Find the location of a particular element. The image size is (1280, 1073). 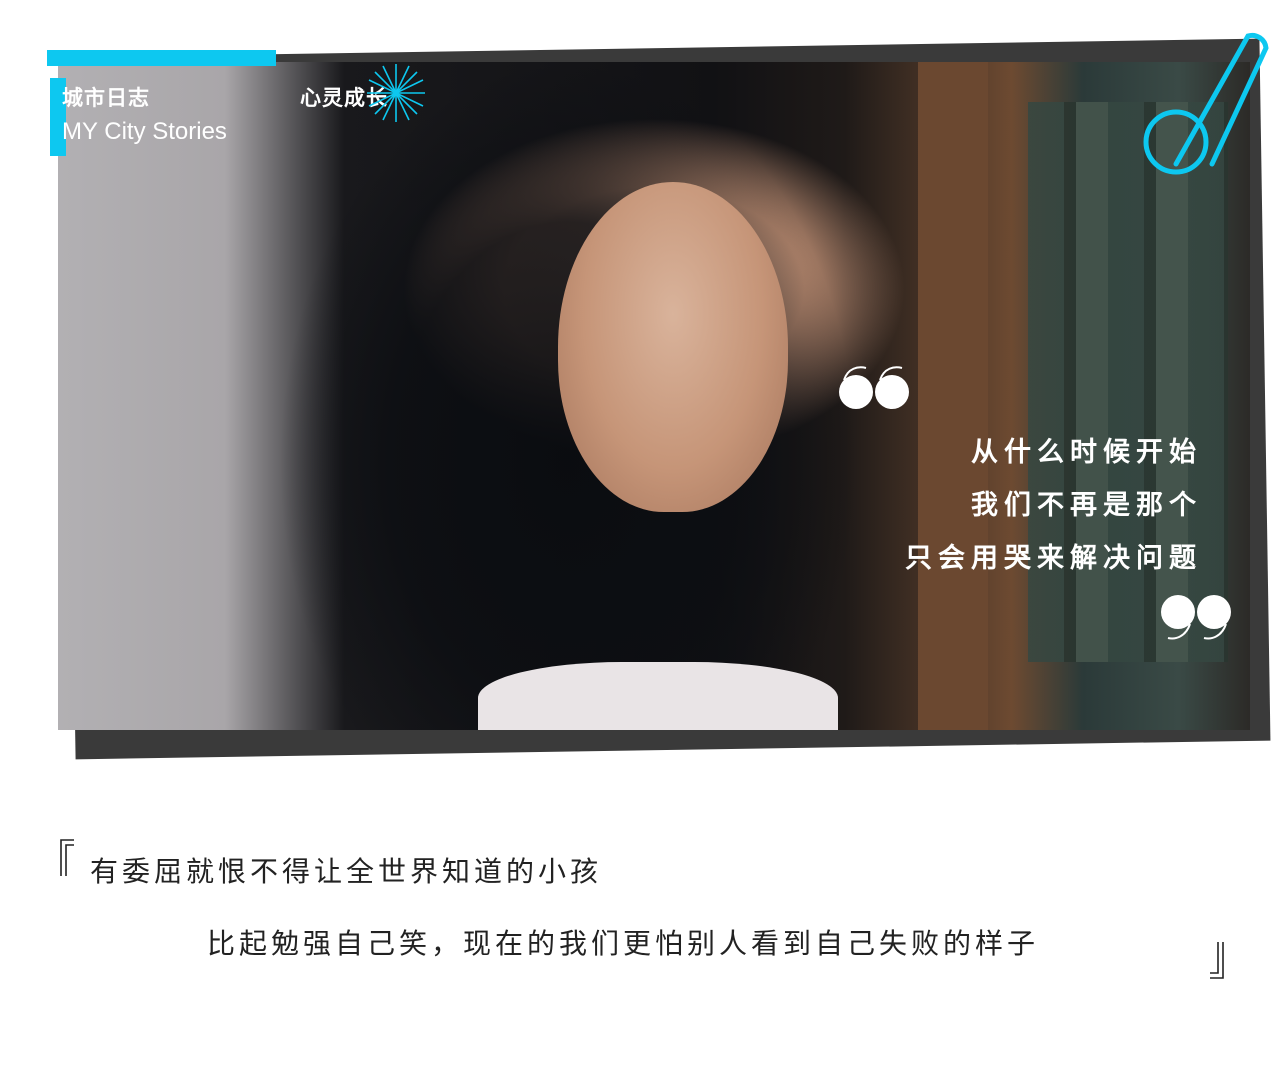

quote-line: 只会用哭来解决问题 is located at coordinates (1053, 558).